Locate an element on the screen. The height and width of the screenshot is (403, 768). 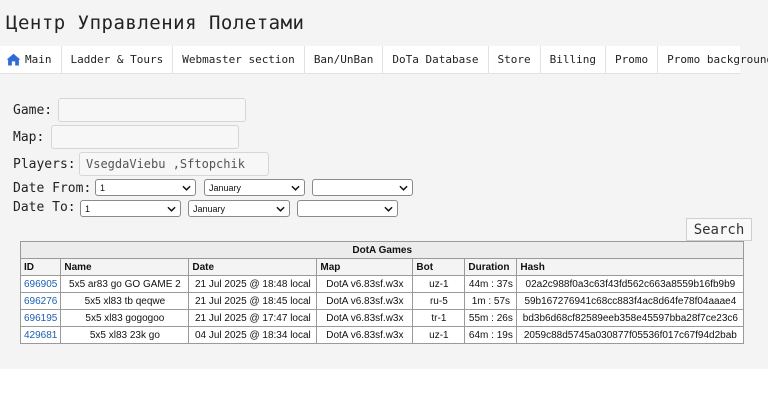
nav-item-store: Store is located at coordinates (515, 59).